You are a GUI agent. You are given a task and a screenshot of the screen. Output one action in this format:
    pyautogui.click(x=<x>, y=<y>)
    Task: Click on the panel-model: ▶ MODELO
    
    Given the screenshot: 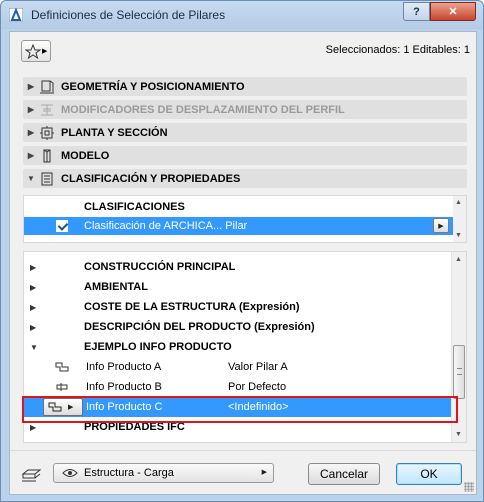 What is the action you would take?
    pyautogui.click(x=245, y=155)
    